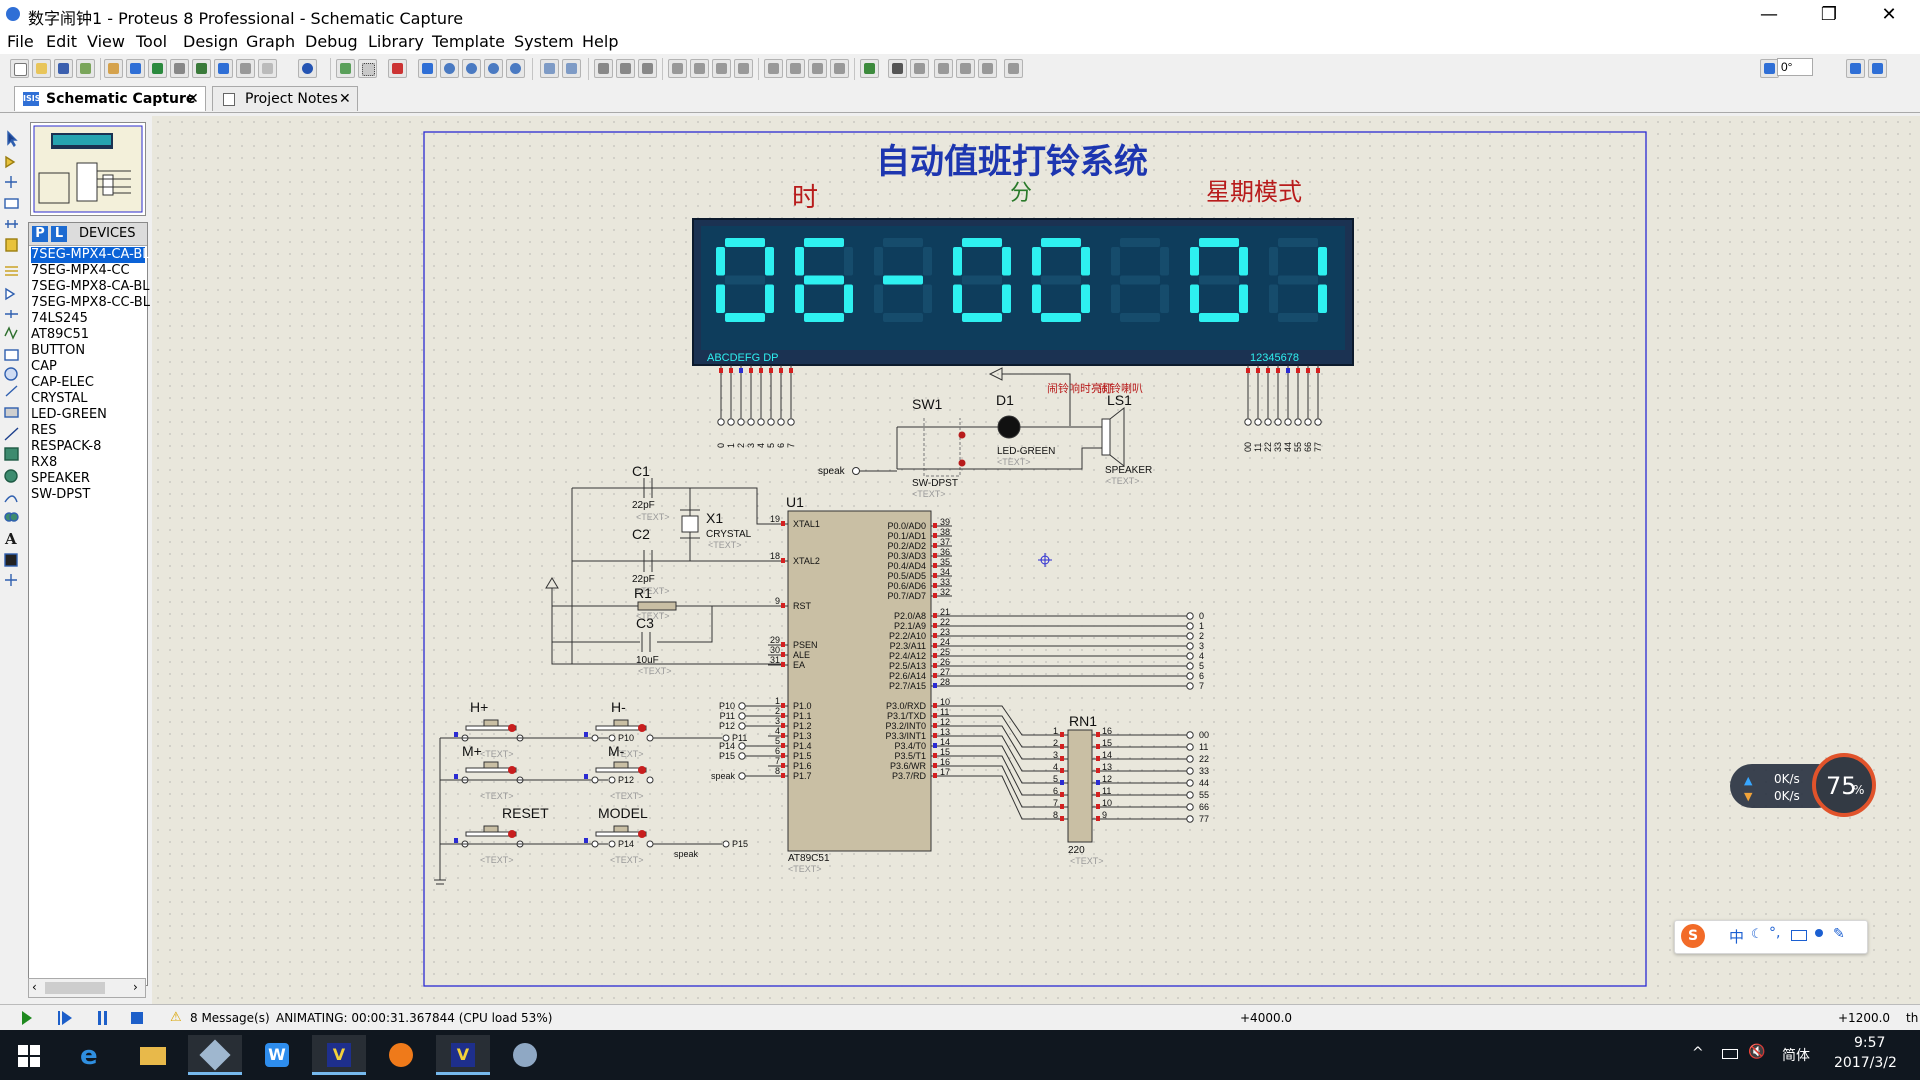  I want to click on undo-icon, so click(549, 68).